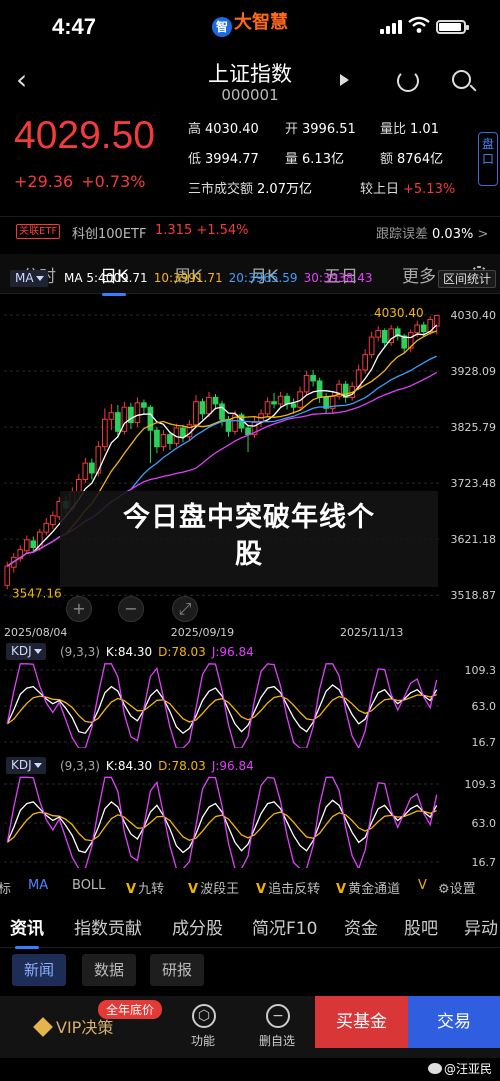 The image size is (500, 1081). Describe the element at coordinates (197, 926) in the screenshot. I see `tab-constituents: 成分股` at that location.